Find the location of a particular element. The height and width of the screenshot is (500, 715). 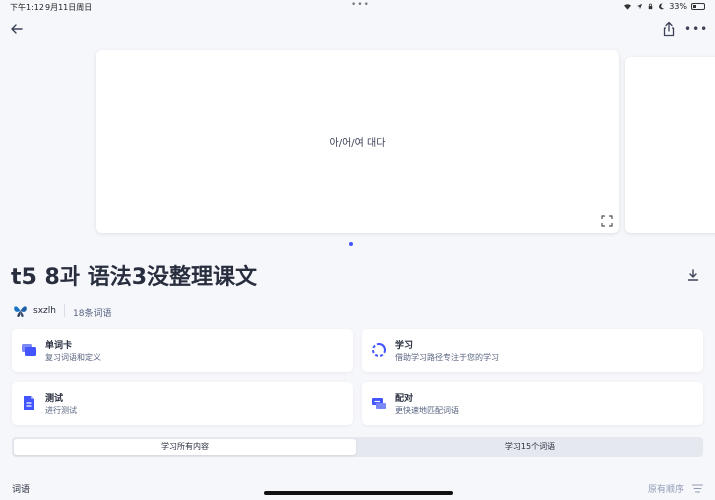

status-indicators: 33% is located at coordinates (664, 6).